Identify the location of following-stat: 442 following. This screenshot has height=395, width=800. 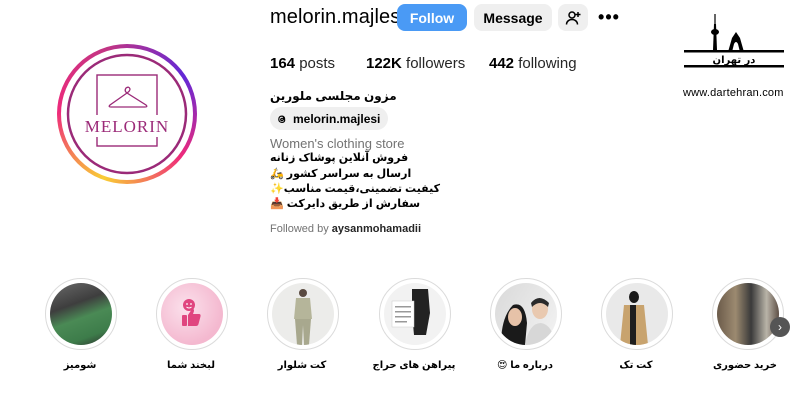
(533, 63).